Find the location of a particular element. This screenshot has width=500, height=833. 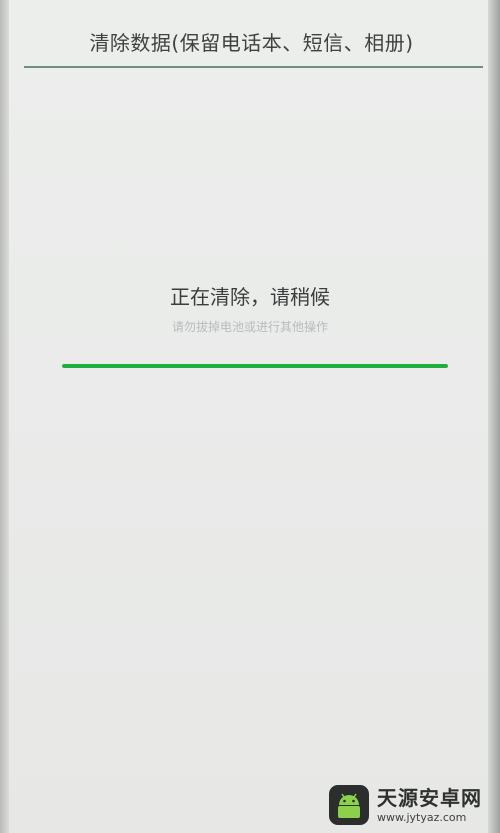

android-logo-icon is located at coordinates (349, 805).